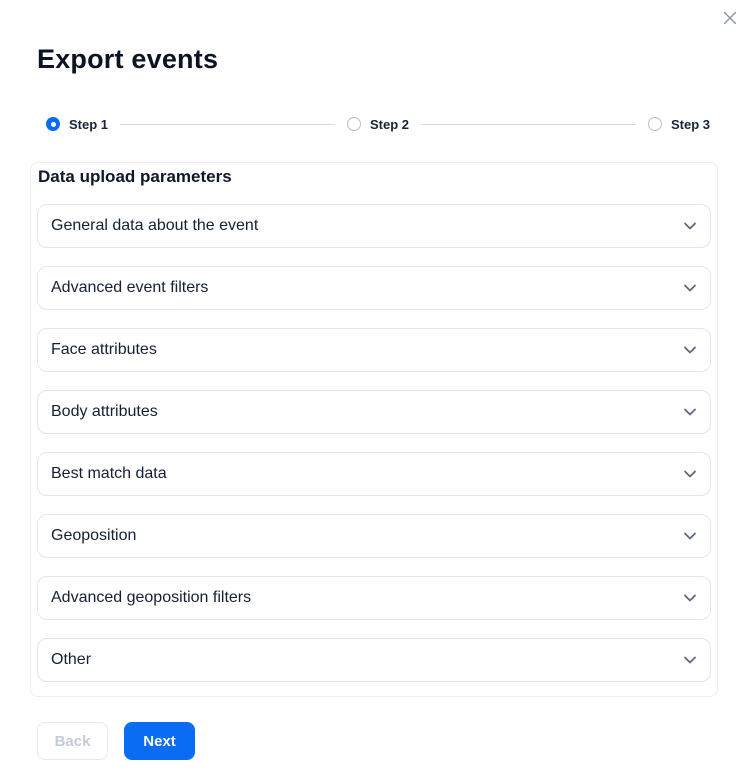  What do you see at coordinates (135, 176) in the screenshot?
I see `panel-heading: Data upload parameters` at bounding box center [135, 176].